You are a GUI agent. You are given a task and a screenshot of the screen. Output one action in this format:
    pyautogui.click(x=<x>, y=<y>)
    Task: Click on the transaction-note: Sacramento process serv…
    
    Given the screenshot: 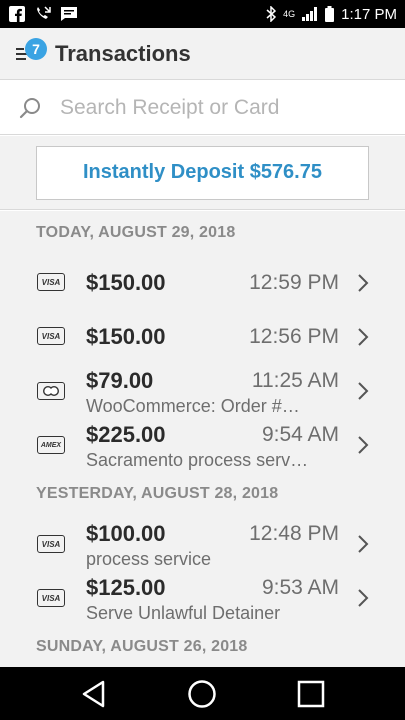 What is the action you would take?
    pyautogui.click(x=197, y=460)
    